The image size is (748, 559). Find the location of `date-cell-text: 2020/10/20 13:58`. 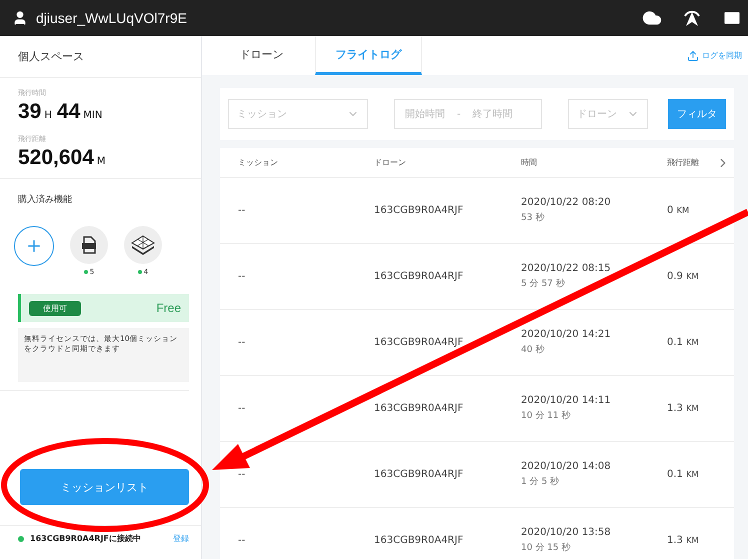

date-cell-text: 2020/10/20 13:58 is located at coordinates (566, 532).